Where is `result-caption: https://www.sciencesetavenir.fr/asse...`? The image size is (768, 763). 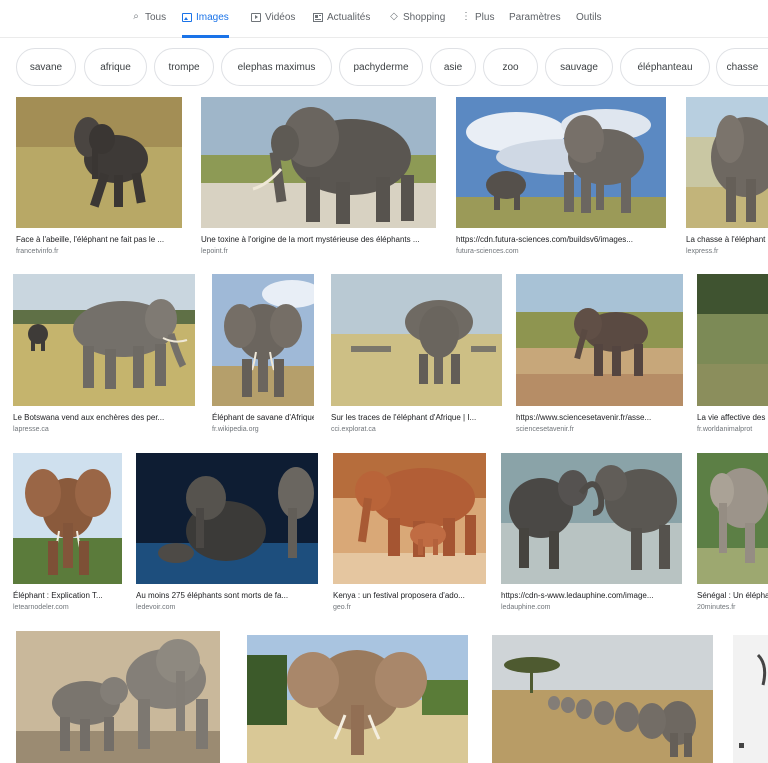 result-caption: https://www.sciencesetavenir.fr/asse... is located at coordinates (584, 417).